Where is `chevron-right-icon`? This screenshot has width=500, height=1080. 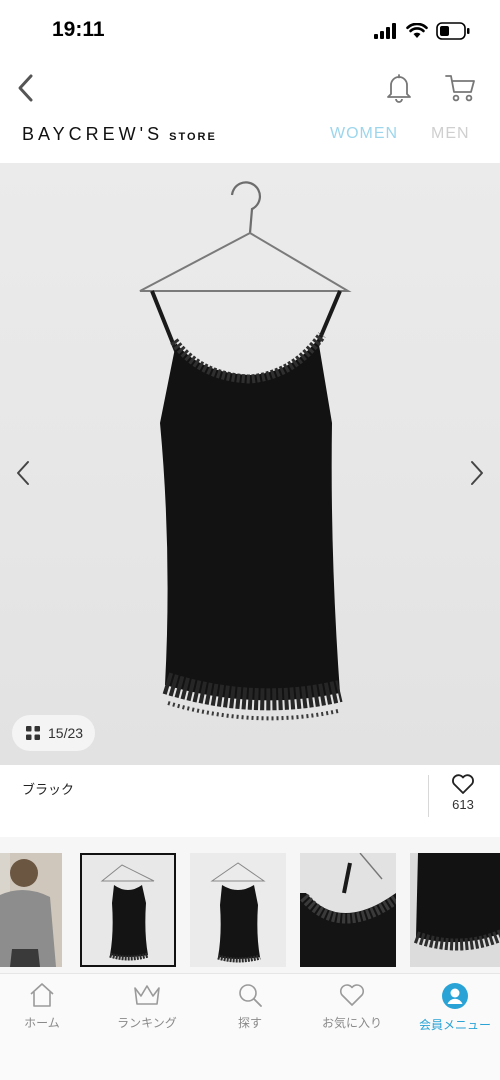 chevron-right-icon is located at coordinates (477, 473).